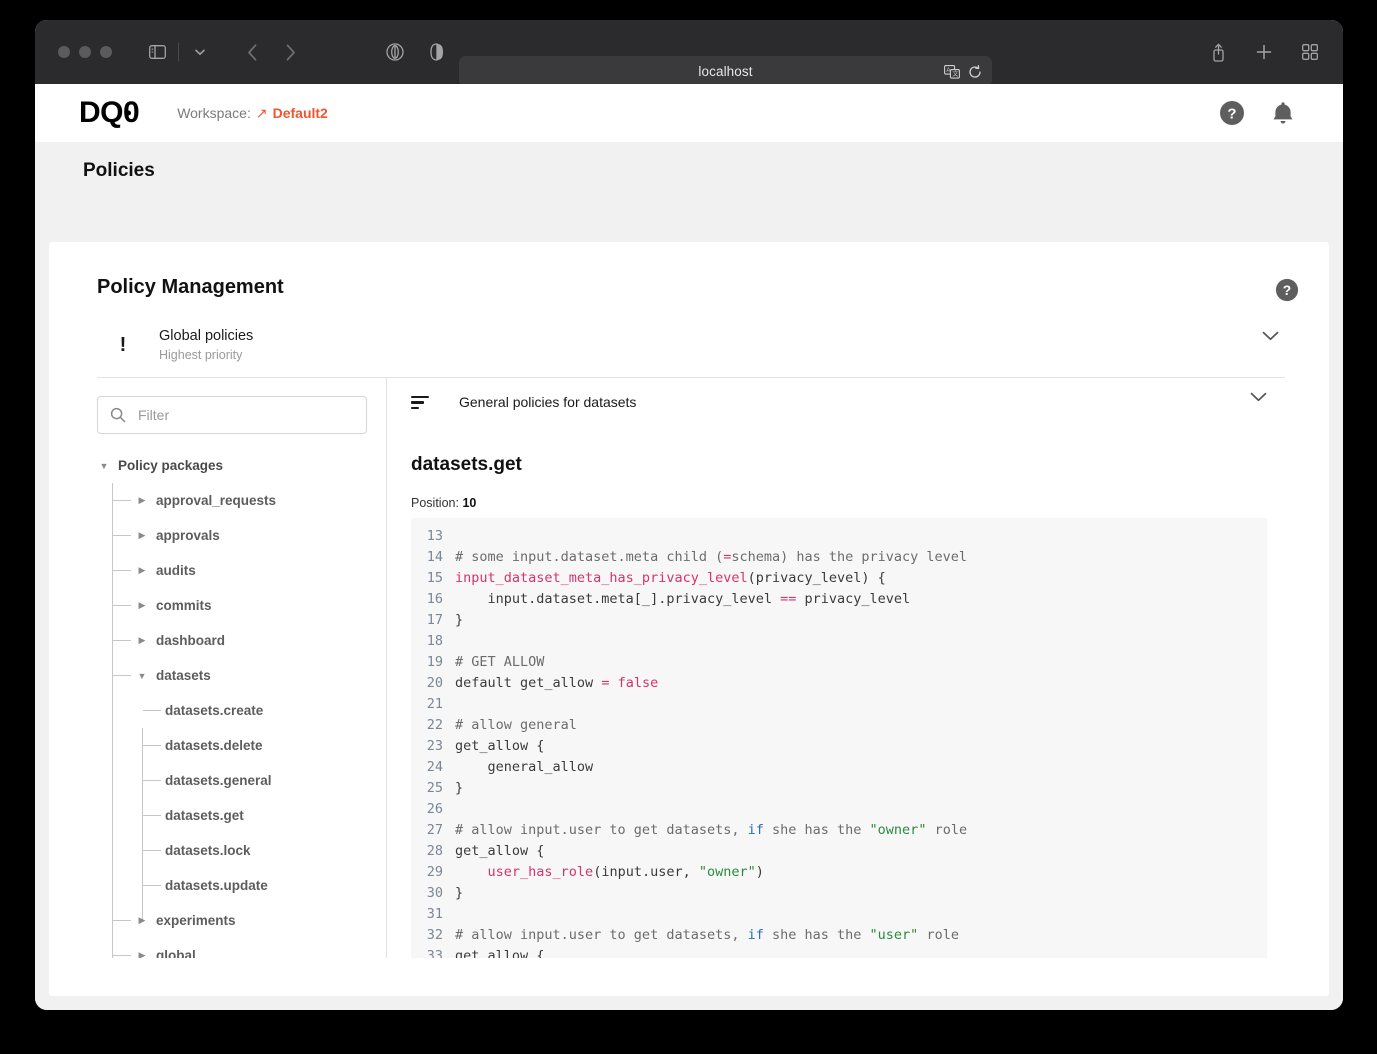 The height and width of the screenshot is (1054, 1377). Describe the element at coordinates (109, 113) in the screenshot. I see `dq0-logo: DQ0` at that location.